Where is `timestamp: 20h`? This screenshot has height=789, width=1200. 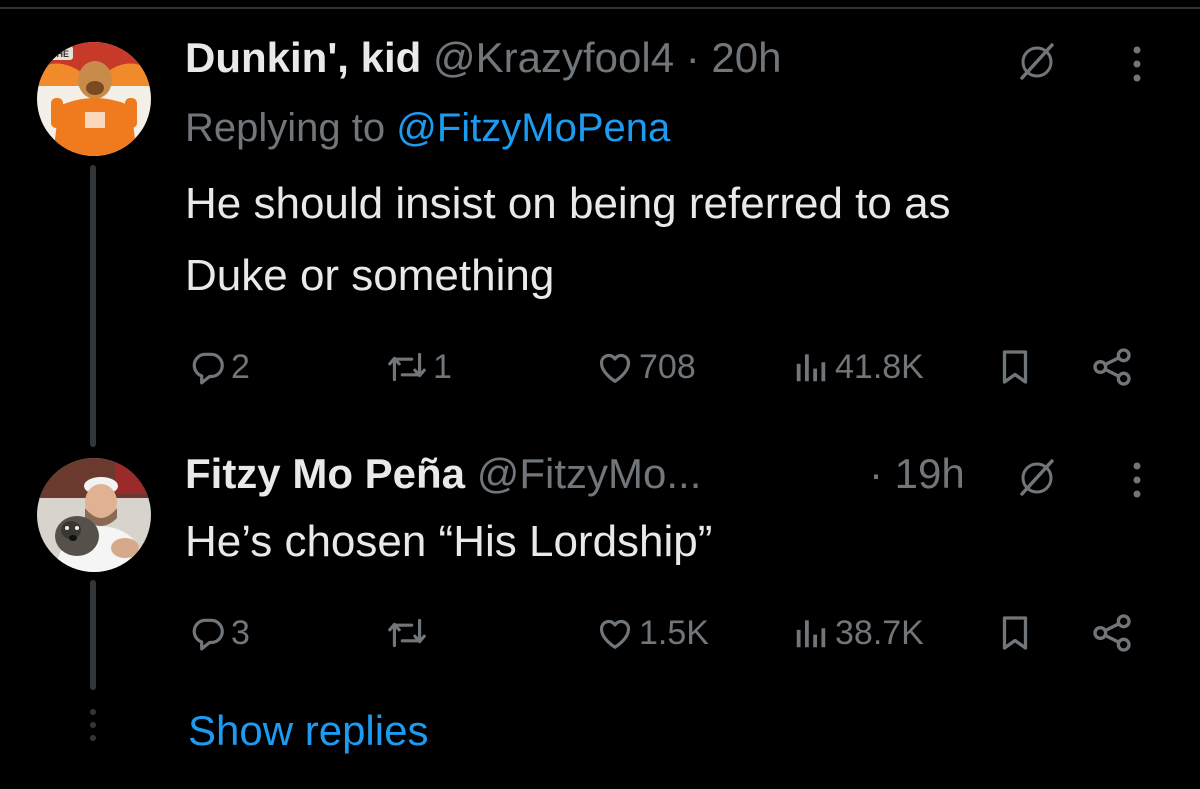 timestamp: 20h is located at coordinates (746, 57).